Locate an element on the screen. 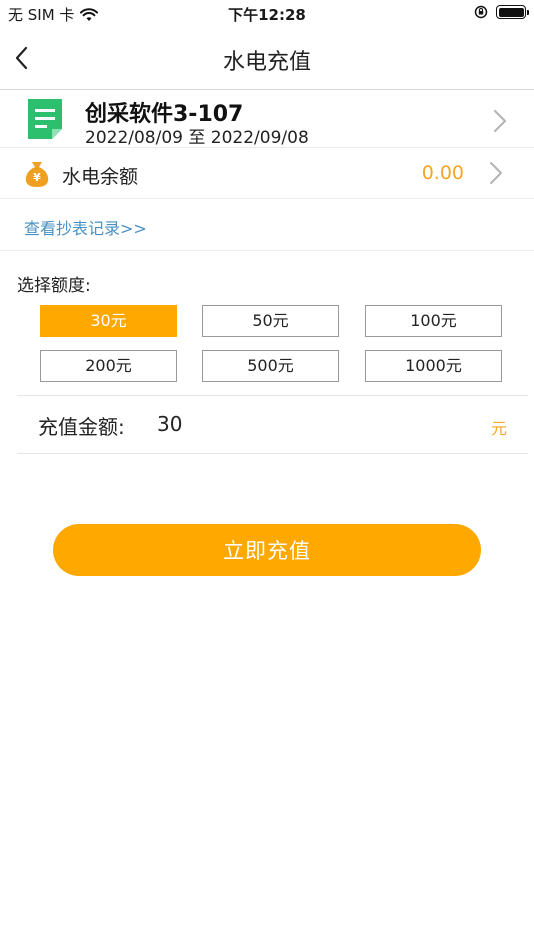  room-end-date: 2022/09/08 is located at coordinates (259, 138).